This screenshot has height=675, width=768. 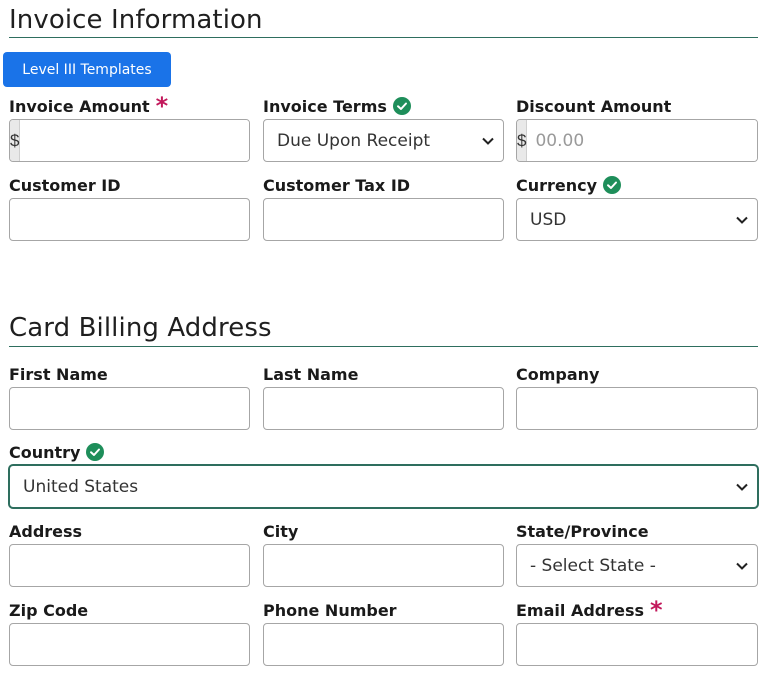 I want to click on last-name-label: Last Name, so click(x=311, y=374).